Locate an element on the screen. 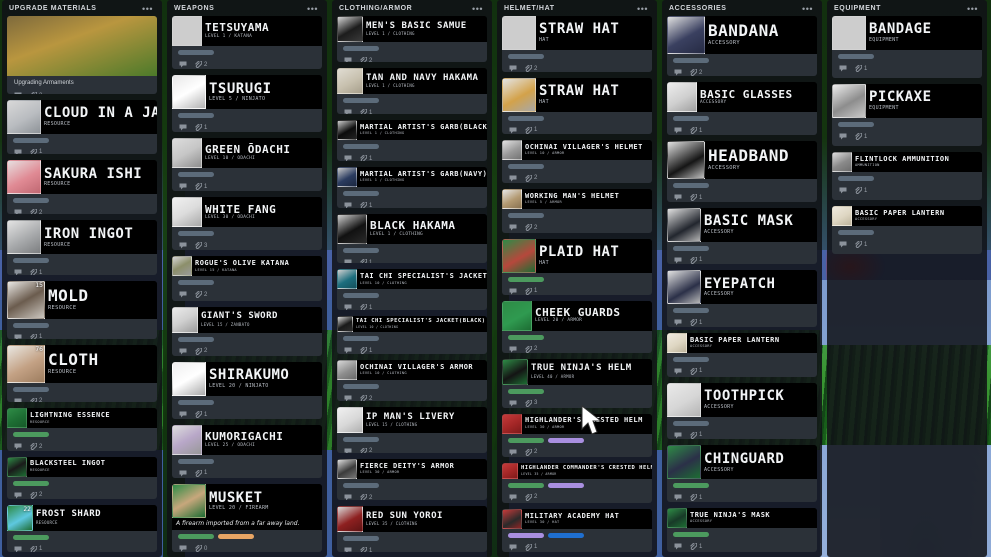  card: WORKING MAN'S HELMET LEVEL 5 / ARMOR 2 is located at coordinates (577, 211).